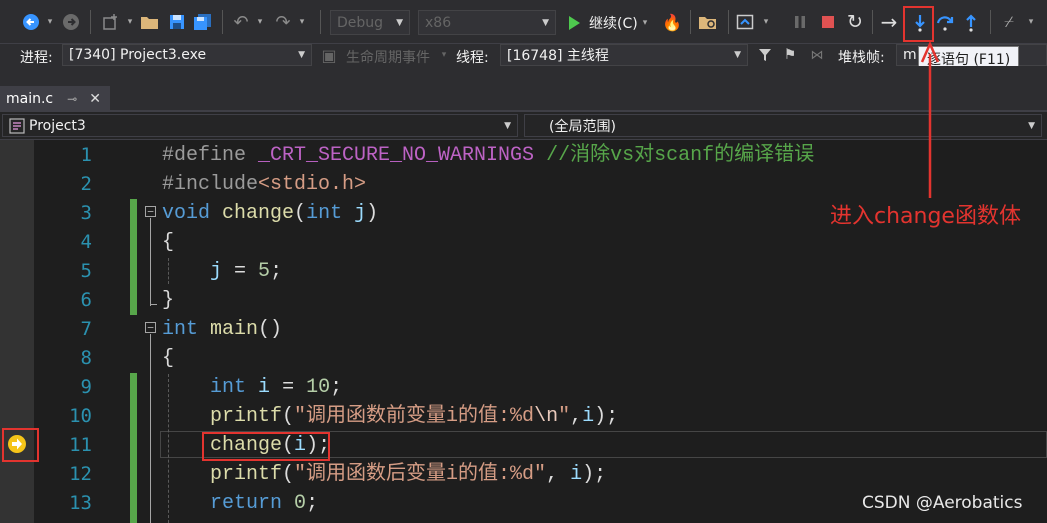 This screenshot has width=1047, height=523. Describe the element at coordinates (624, 55) in the screenshot. I see `thread-select: [16748] 主线程 ▼` at that location.